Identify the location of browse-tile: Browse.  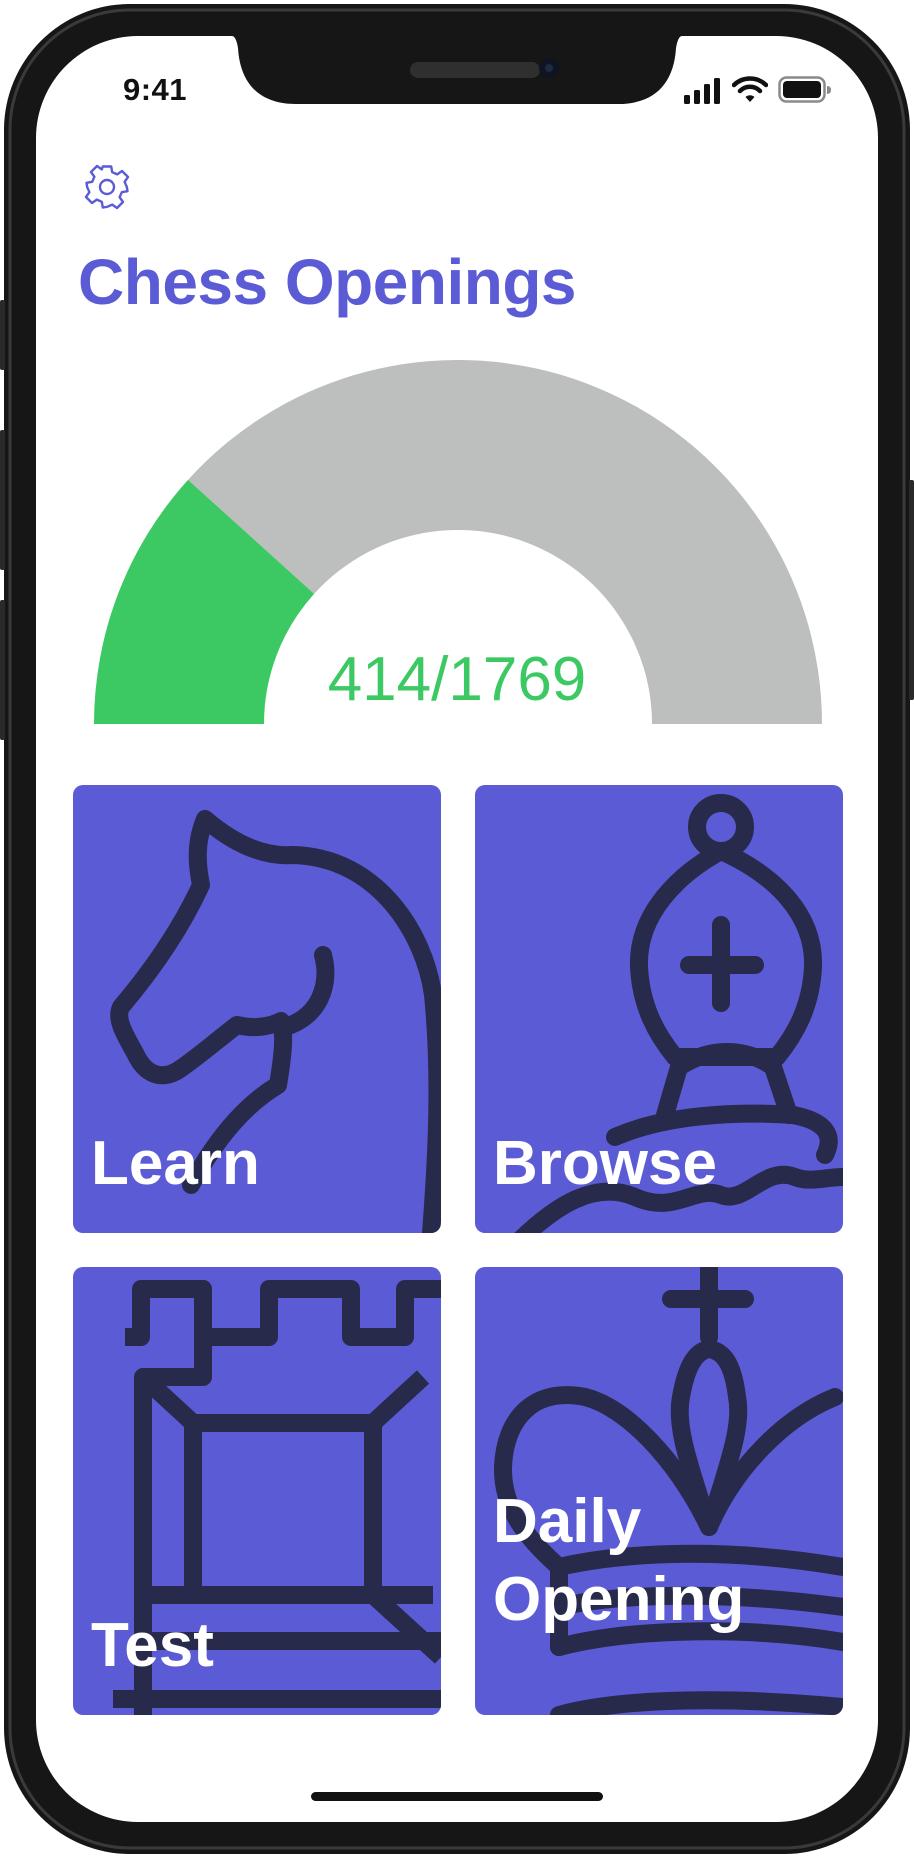
(659, 1009).